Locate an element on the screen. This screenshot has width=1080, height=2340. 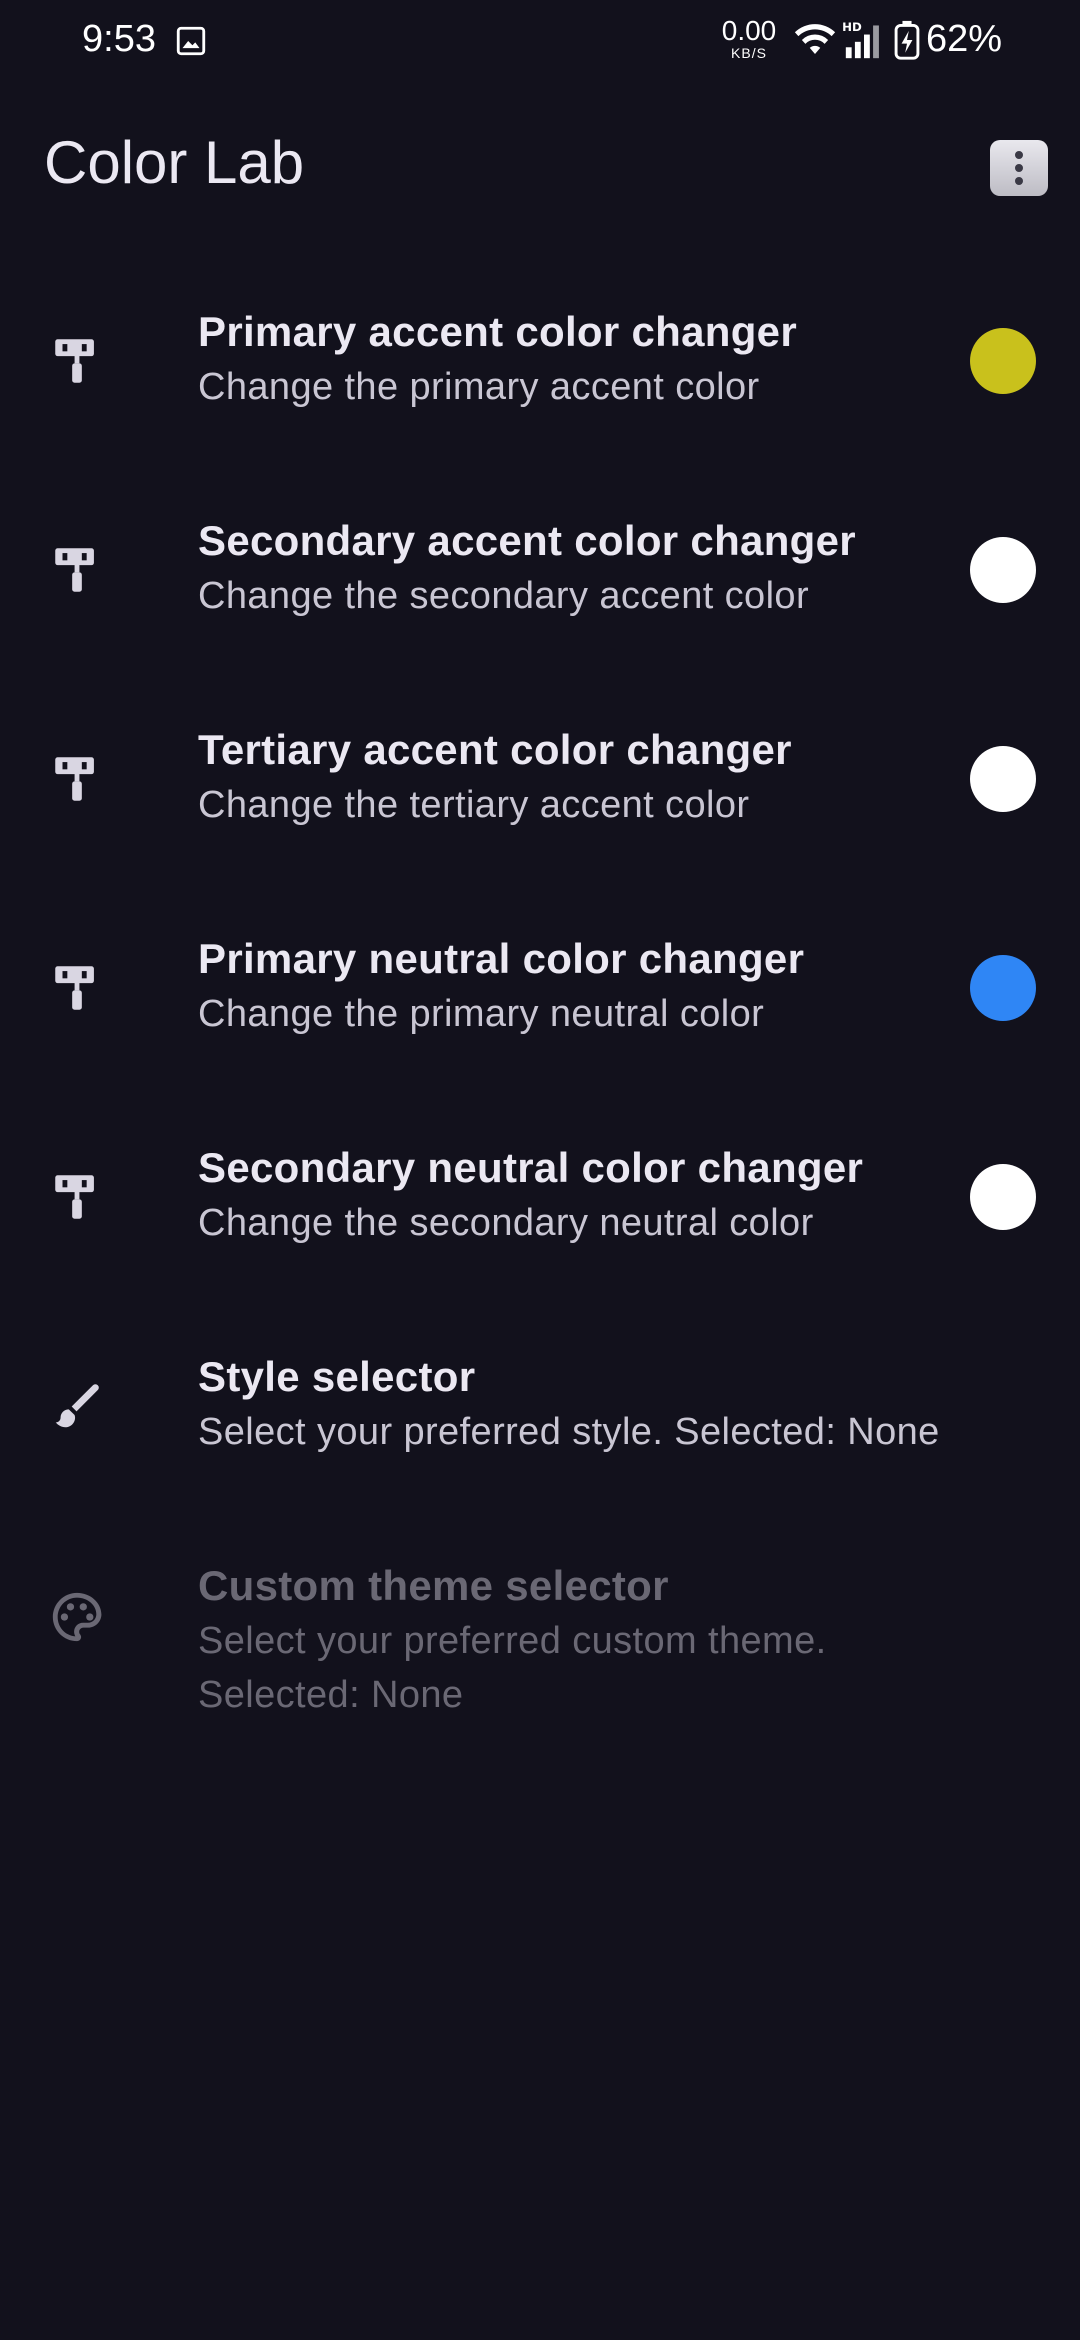
color-swatch-primary-neutral is located at coordinates (1003, 988).